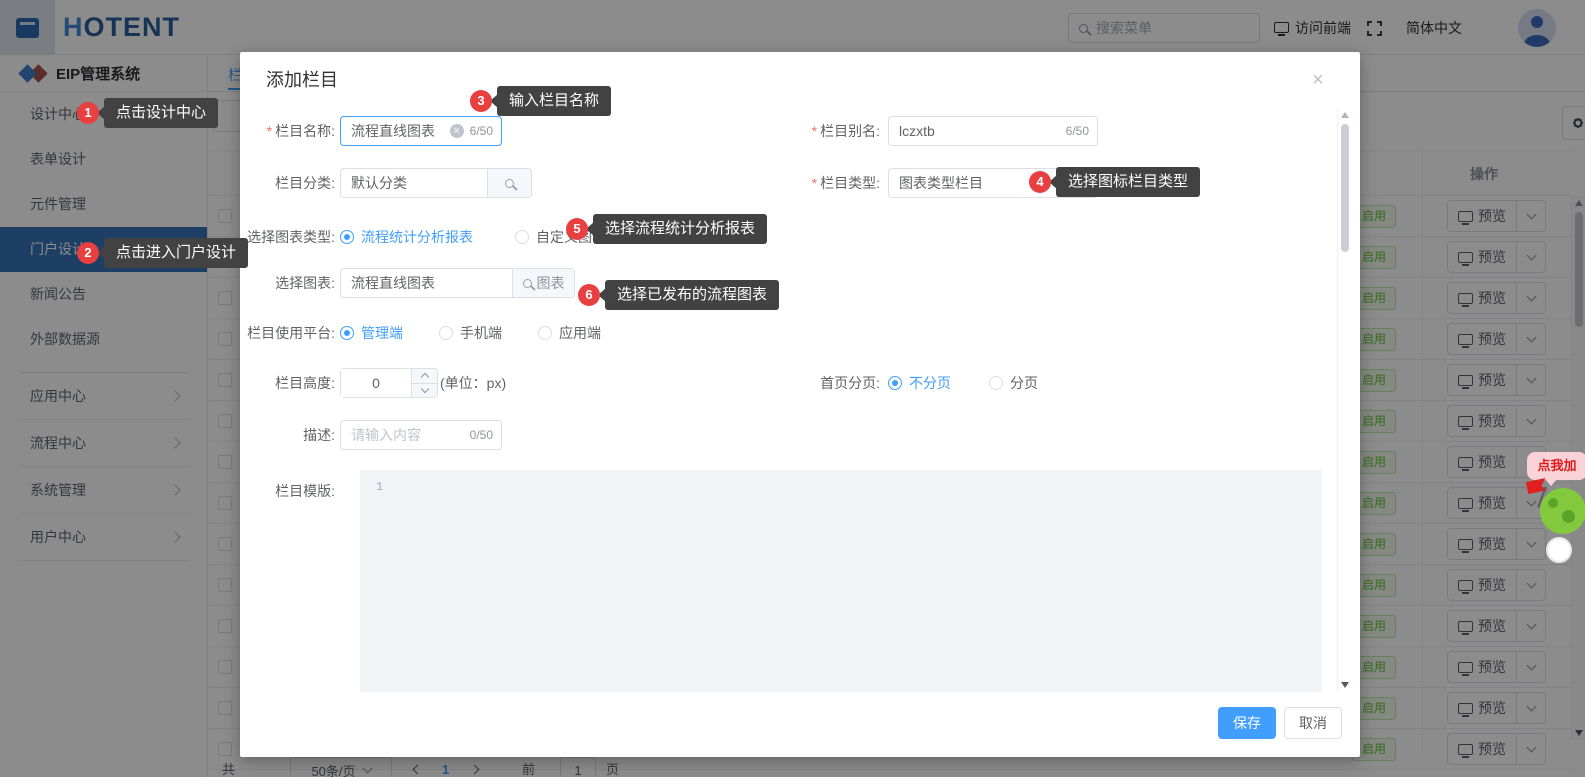 The height and width of the screenshot is (777, 1585). Describe the element at coordinates (1013, 383) in the screenshot. I see `radio-paging: 分页` at that location.